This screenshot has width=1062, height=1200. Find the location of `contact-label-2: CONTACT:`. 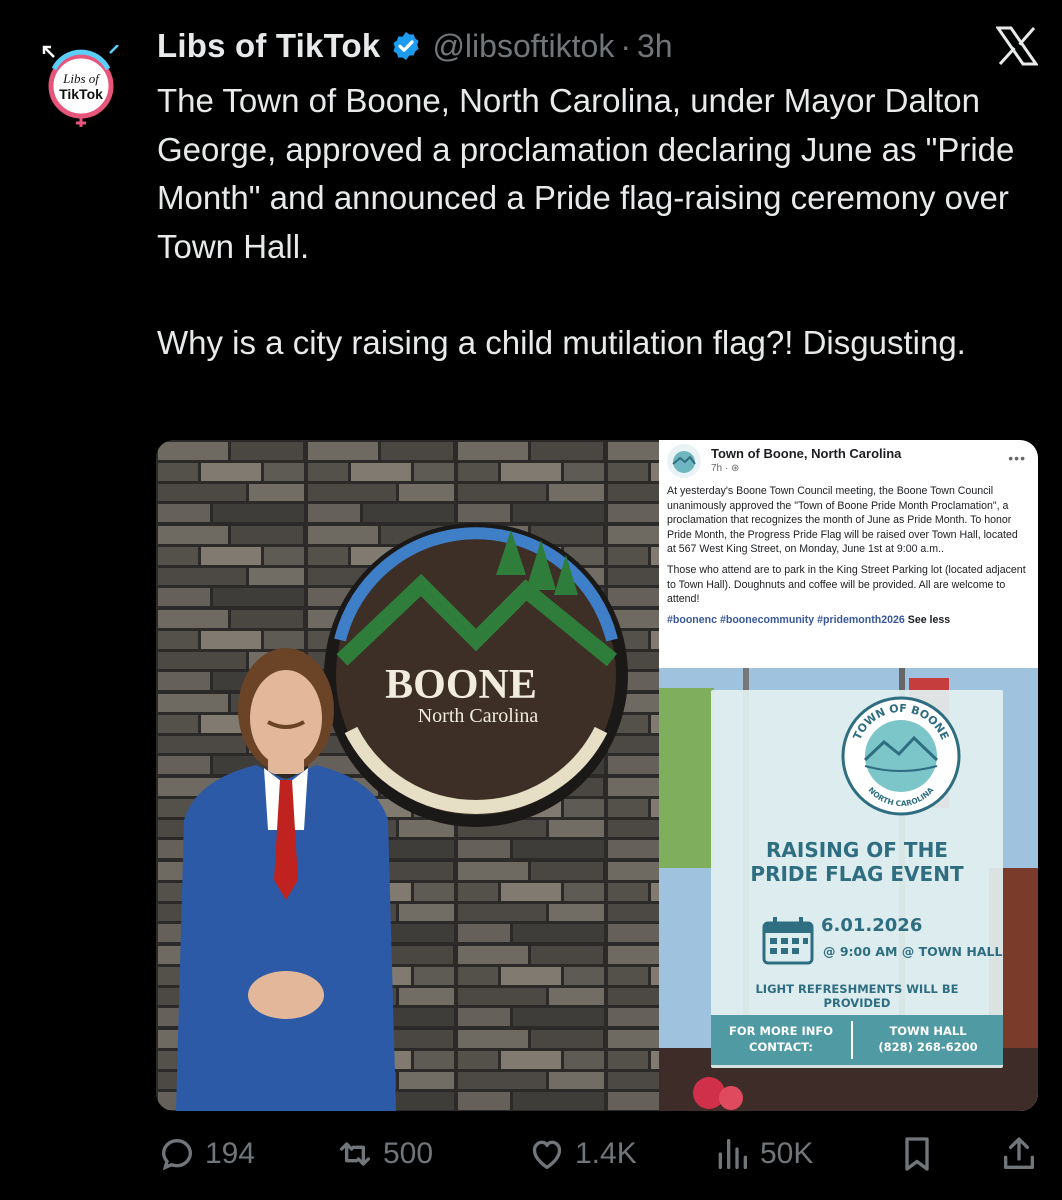

contact-label-2: CONTACT: is located at coordinates (781, 1047).